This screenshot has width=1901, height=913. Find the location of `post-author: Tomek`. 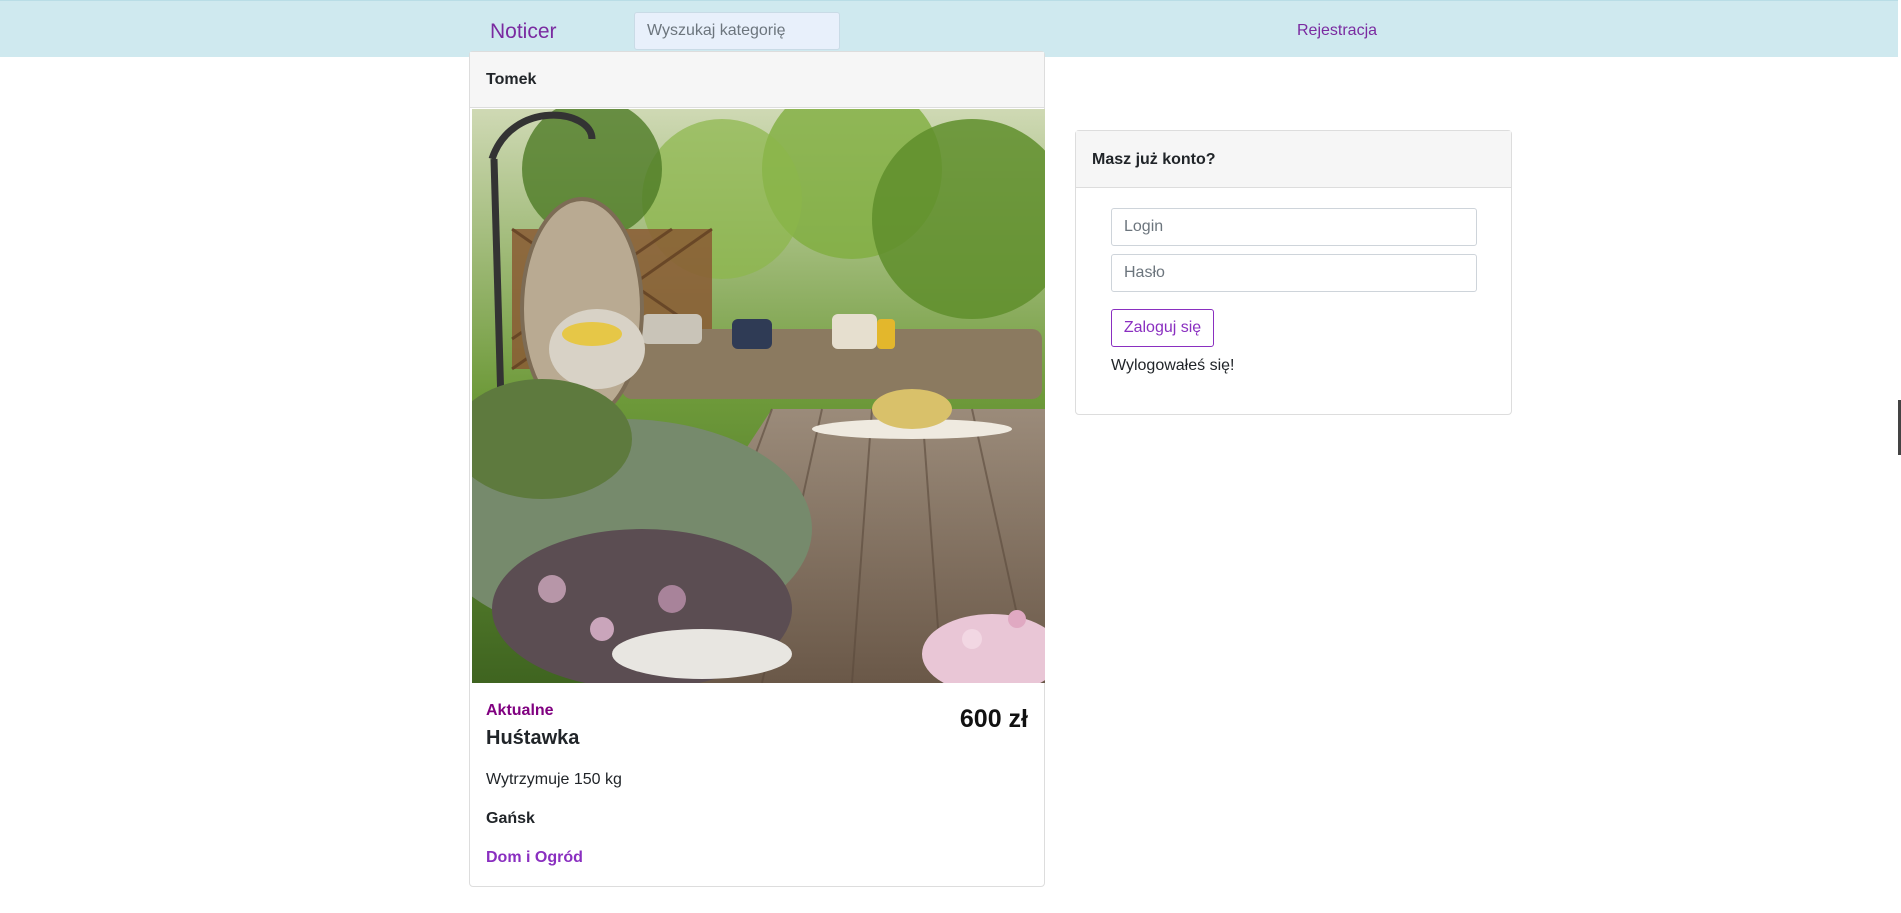

post-author: Tomek is located at coordinates (757, 80).